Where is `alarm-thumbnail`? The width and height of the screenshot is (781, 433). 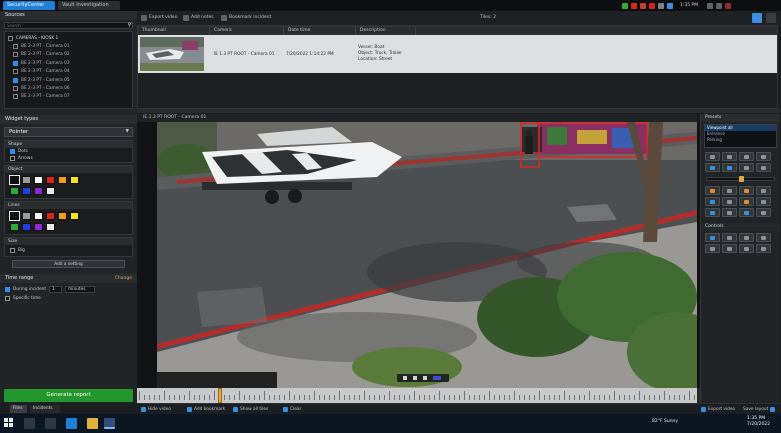
alarm-thumbnail is located at coordinates (172, 54).